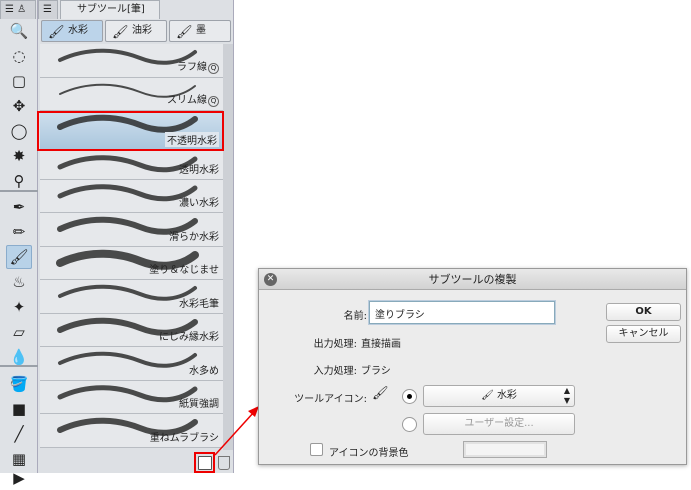  I want to click on subtool-label: 水彩毛筆, so click(199, 302).